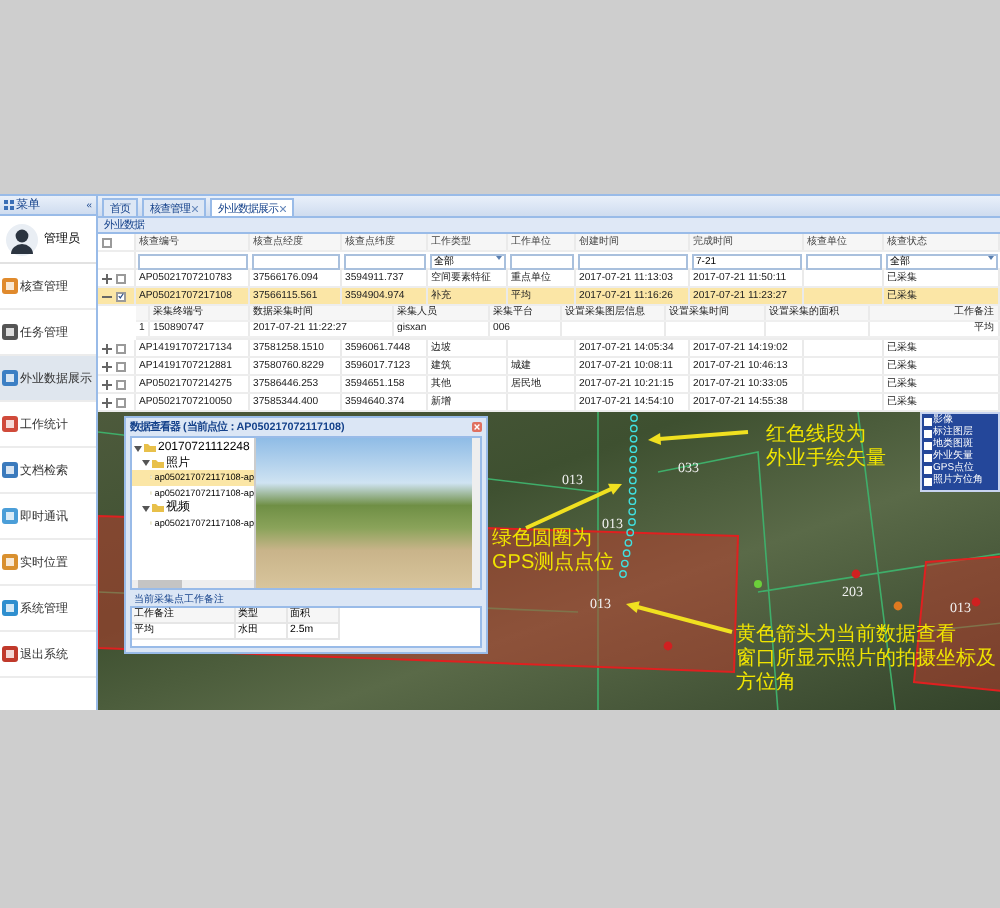 This screenshot has width=1000, height=908. I want to click on checkmark-icon, so click(121, 296).